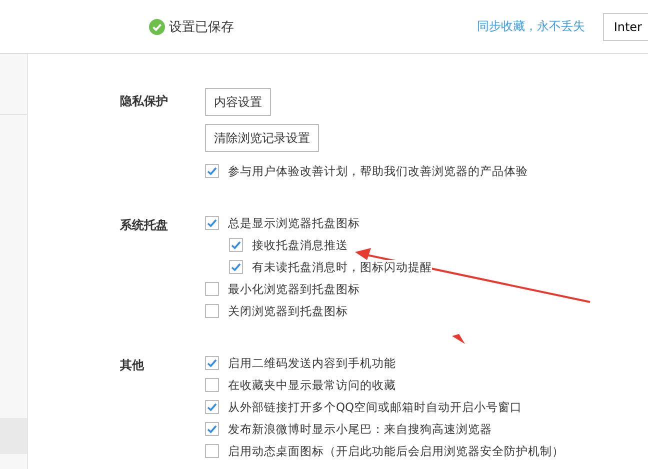 This screenshot has width=648, height=469. What do you see at coordinates (157, 26) in the screenshot?
I see `check-circle-icon` at bounding box center [157, 26].